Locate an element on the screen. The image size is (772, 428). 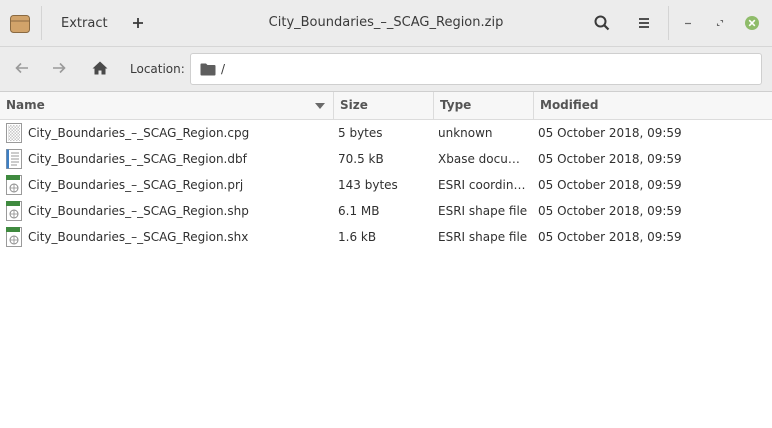
location-path: / is located at coordinates (223, 69).